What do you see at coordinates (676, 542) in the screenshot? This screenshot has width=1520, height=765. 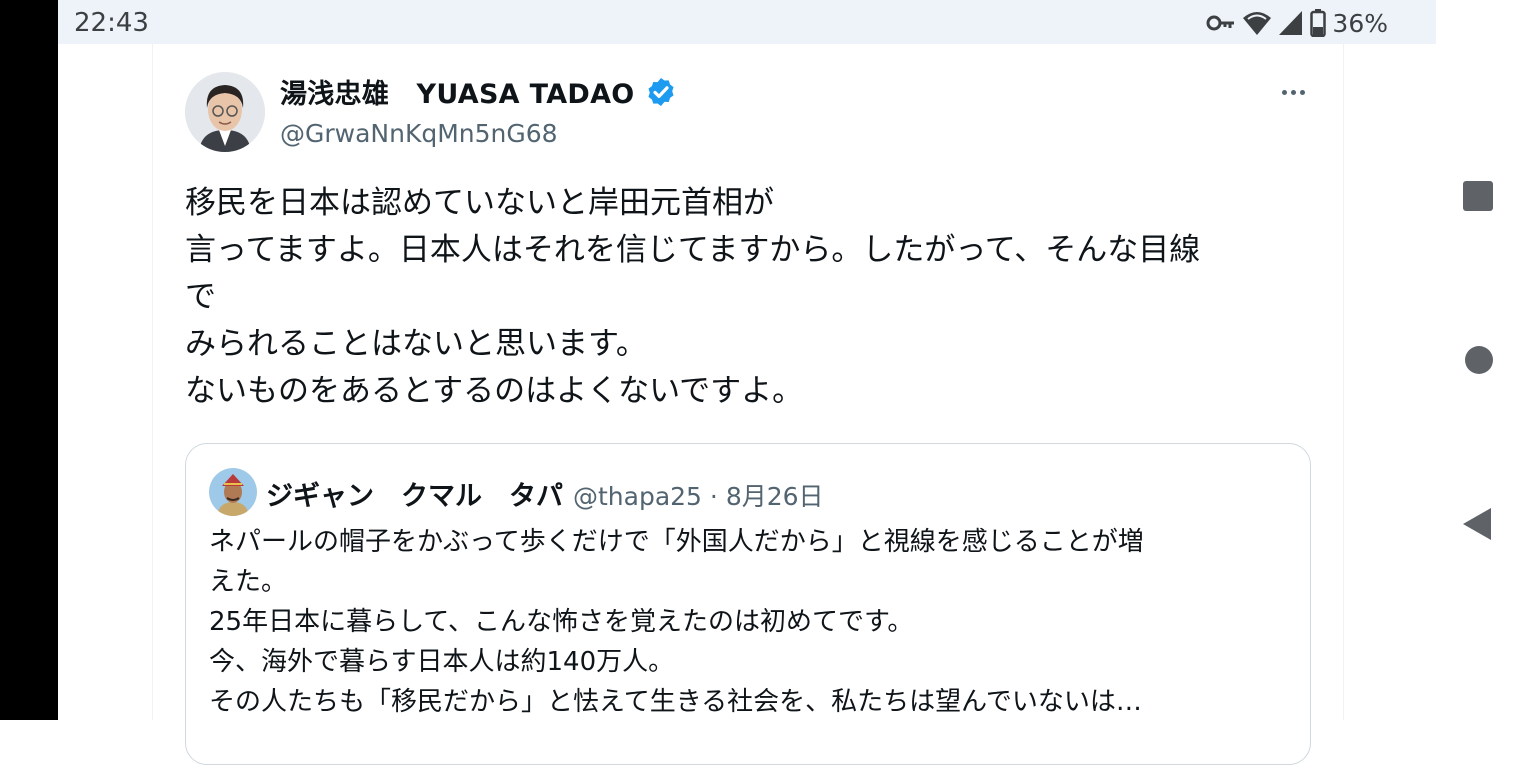 I see `quoted-text-line: ネパールの帽子をかぶって歩くだけで「外国人だから」と視線を感じることが増` at bounding box center [676, 542].